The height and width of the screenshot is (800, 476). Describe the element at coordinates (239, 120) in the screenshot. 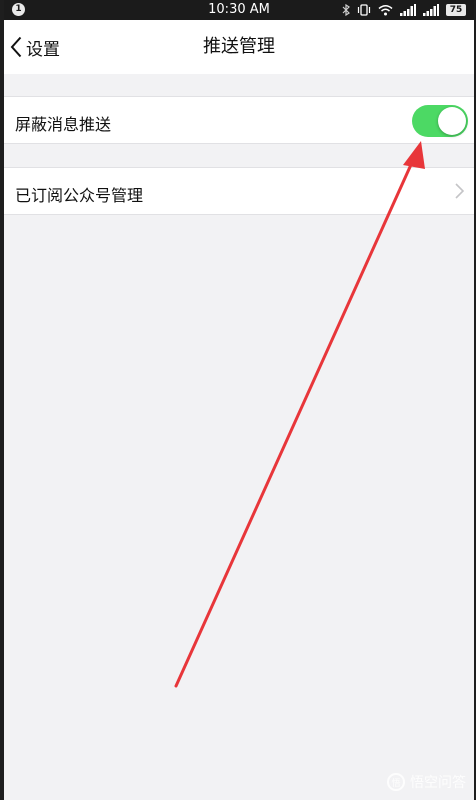

I see `block-push-row: 屏蔽消息推送` at that location.